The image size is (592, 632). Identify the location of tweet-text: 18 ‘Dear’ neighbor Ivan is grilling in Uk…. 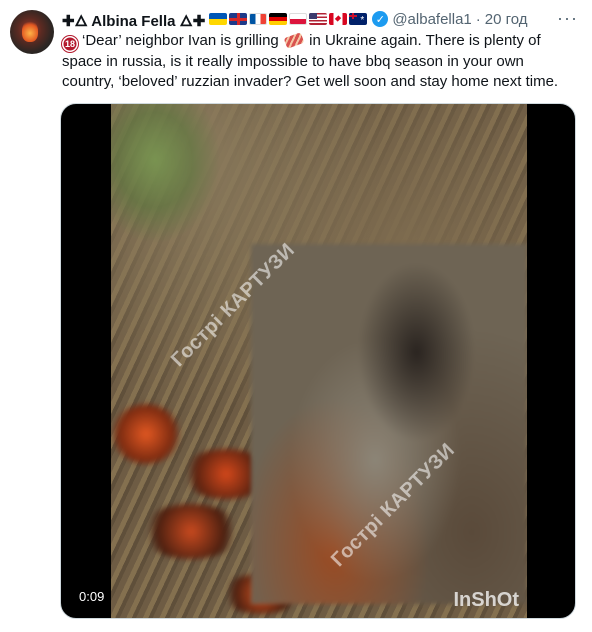
(320, 61).